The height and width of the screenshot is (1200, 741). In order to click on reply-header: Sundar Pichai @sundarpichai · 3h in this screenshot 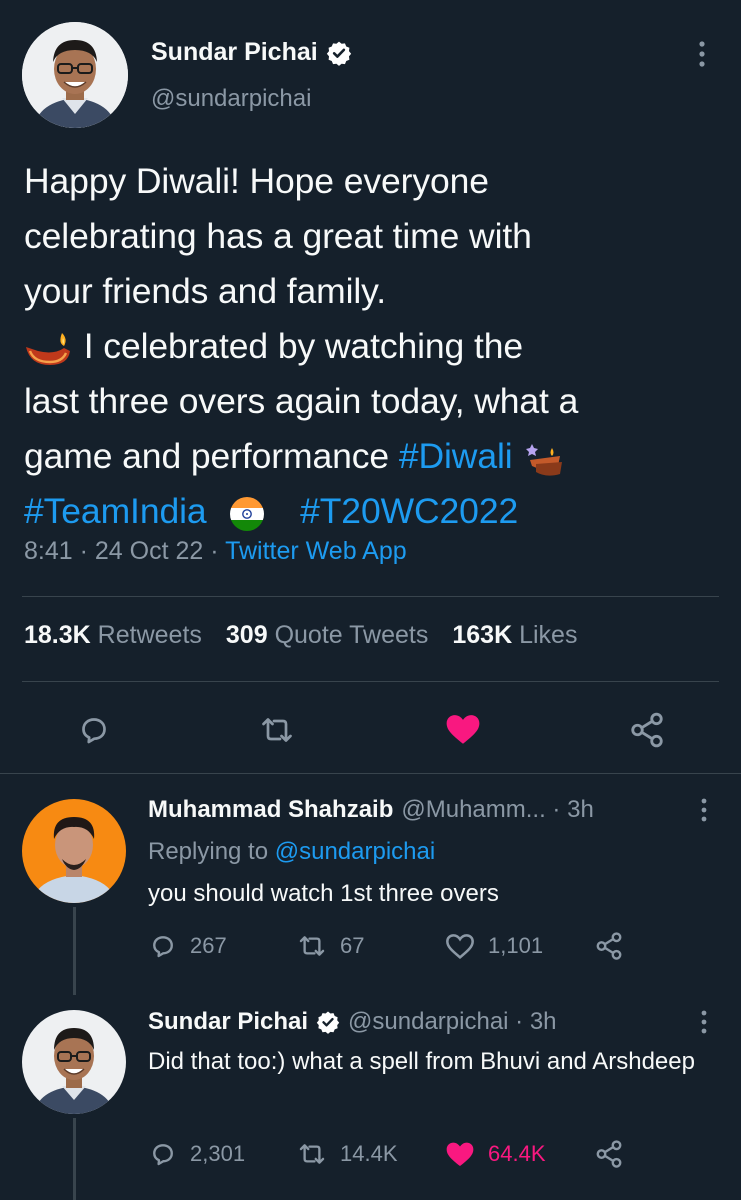, I will do `click(352, 1022)`.